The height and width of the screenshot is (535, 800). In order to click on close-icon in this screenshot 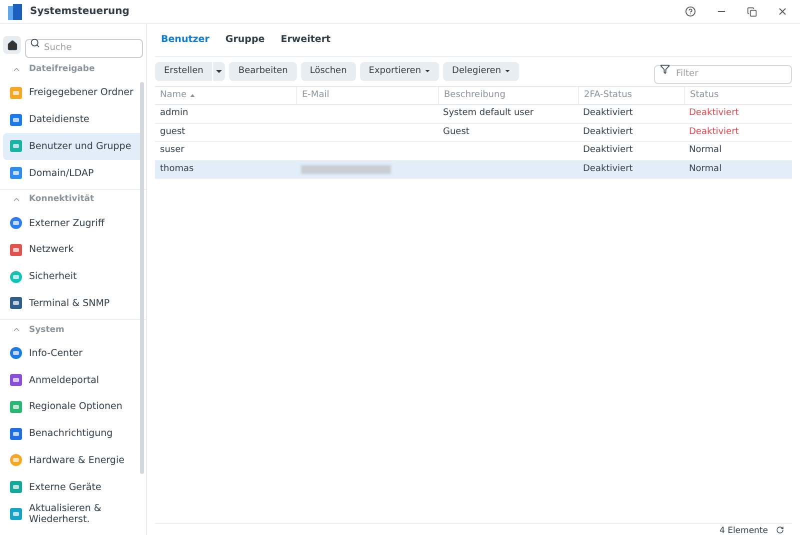, I will do `click(782, 11)`.